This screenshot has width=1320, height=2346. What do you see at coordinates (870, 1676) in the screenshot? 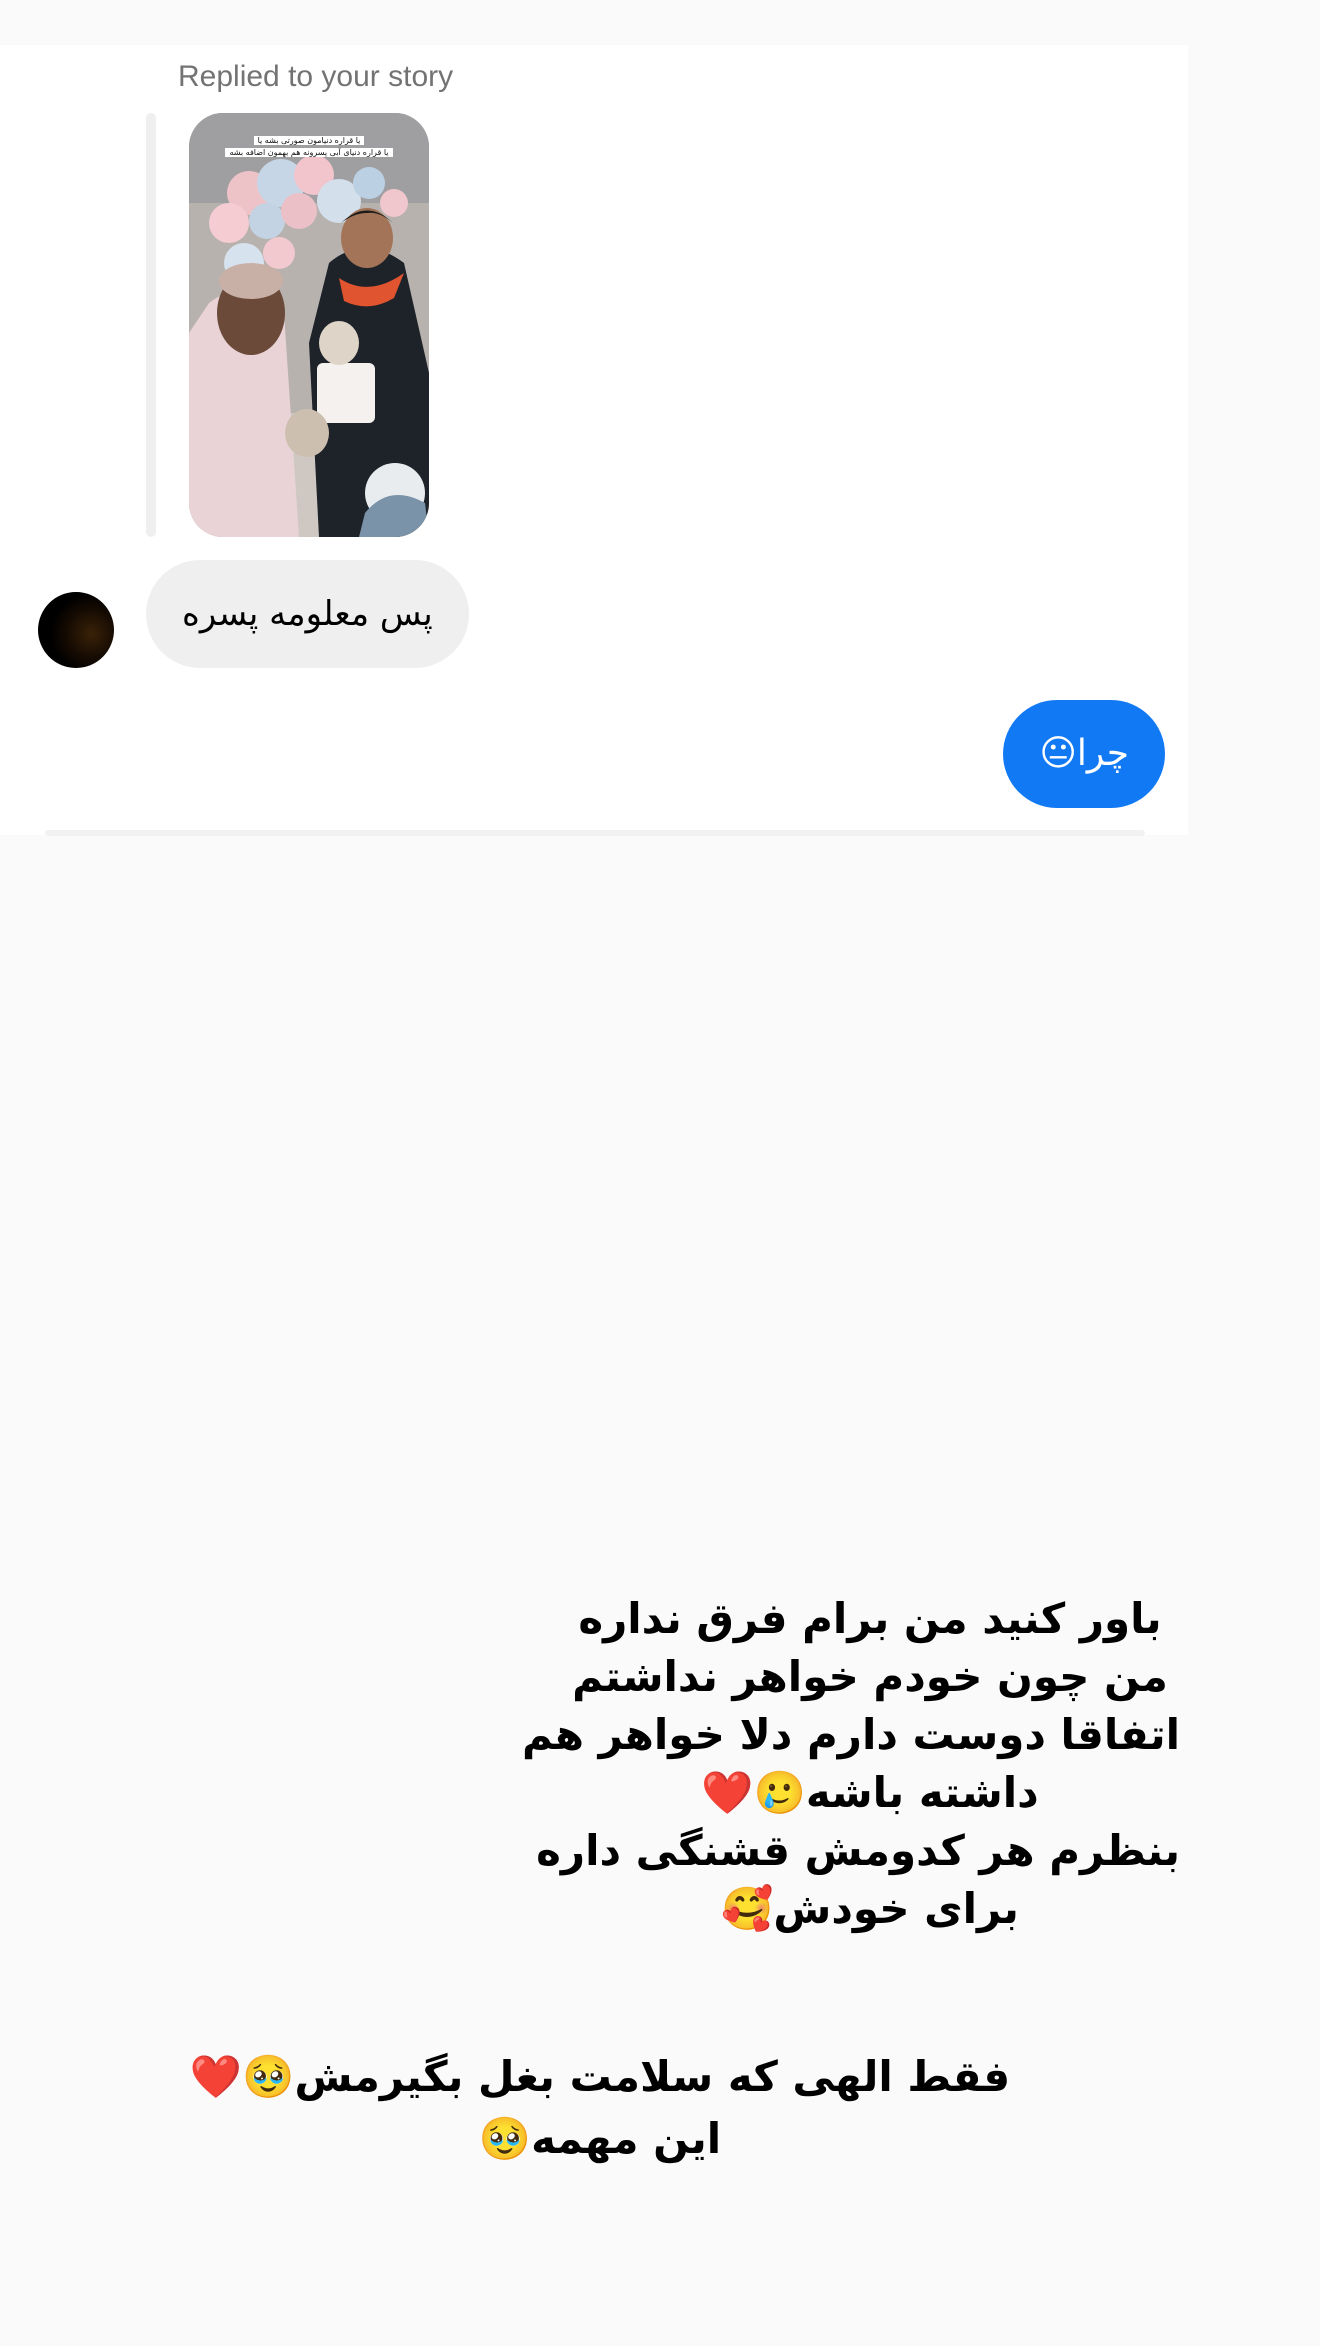
I see `story-text-line: من چون خودم خواهر نداشتم` at bounding box center [870, 1676].